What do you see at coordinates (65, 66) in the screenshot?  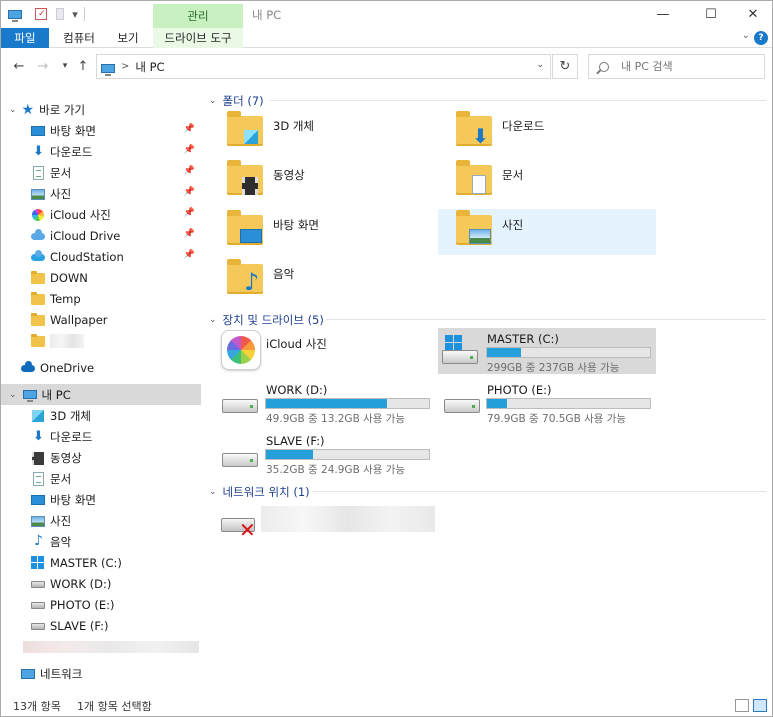 I see `recent-locations-dropdown: ▾` at bounding box center [65, 66].